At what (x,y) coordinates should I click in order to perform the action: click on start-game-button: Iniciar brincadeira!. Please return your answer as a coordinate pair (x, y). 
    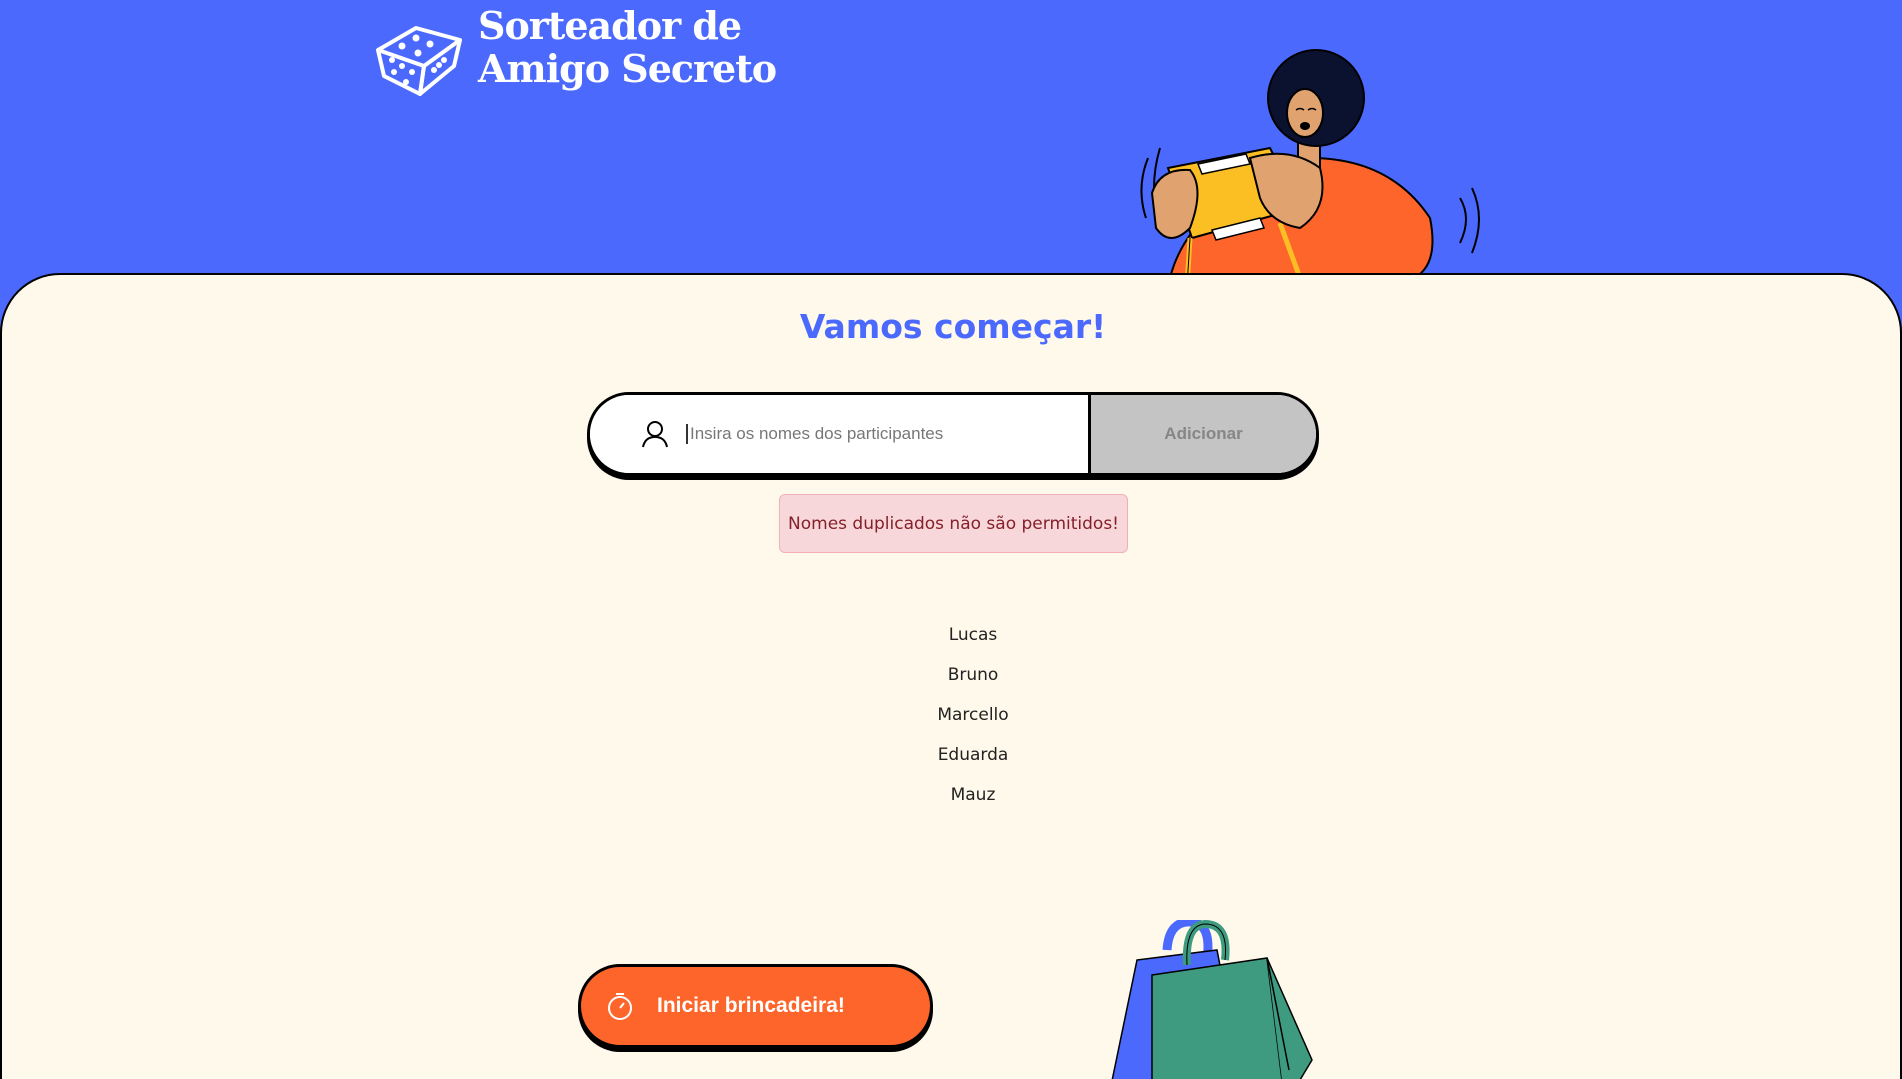
    Looking at the image, I should click on (755, 1006).